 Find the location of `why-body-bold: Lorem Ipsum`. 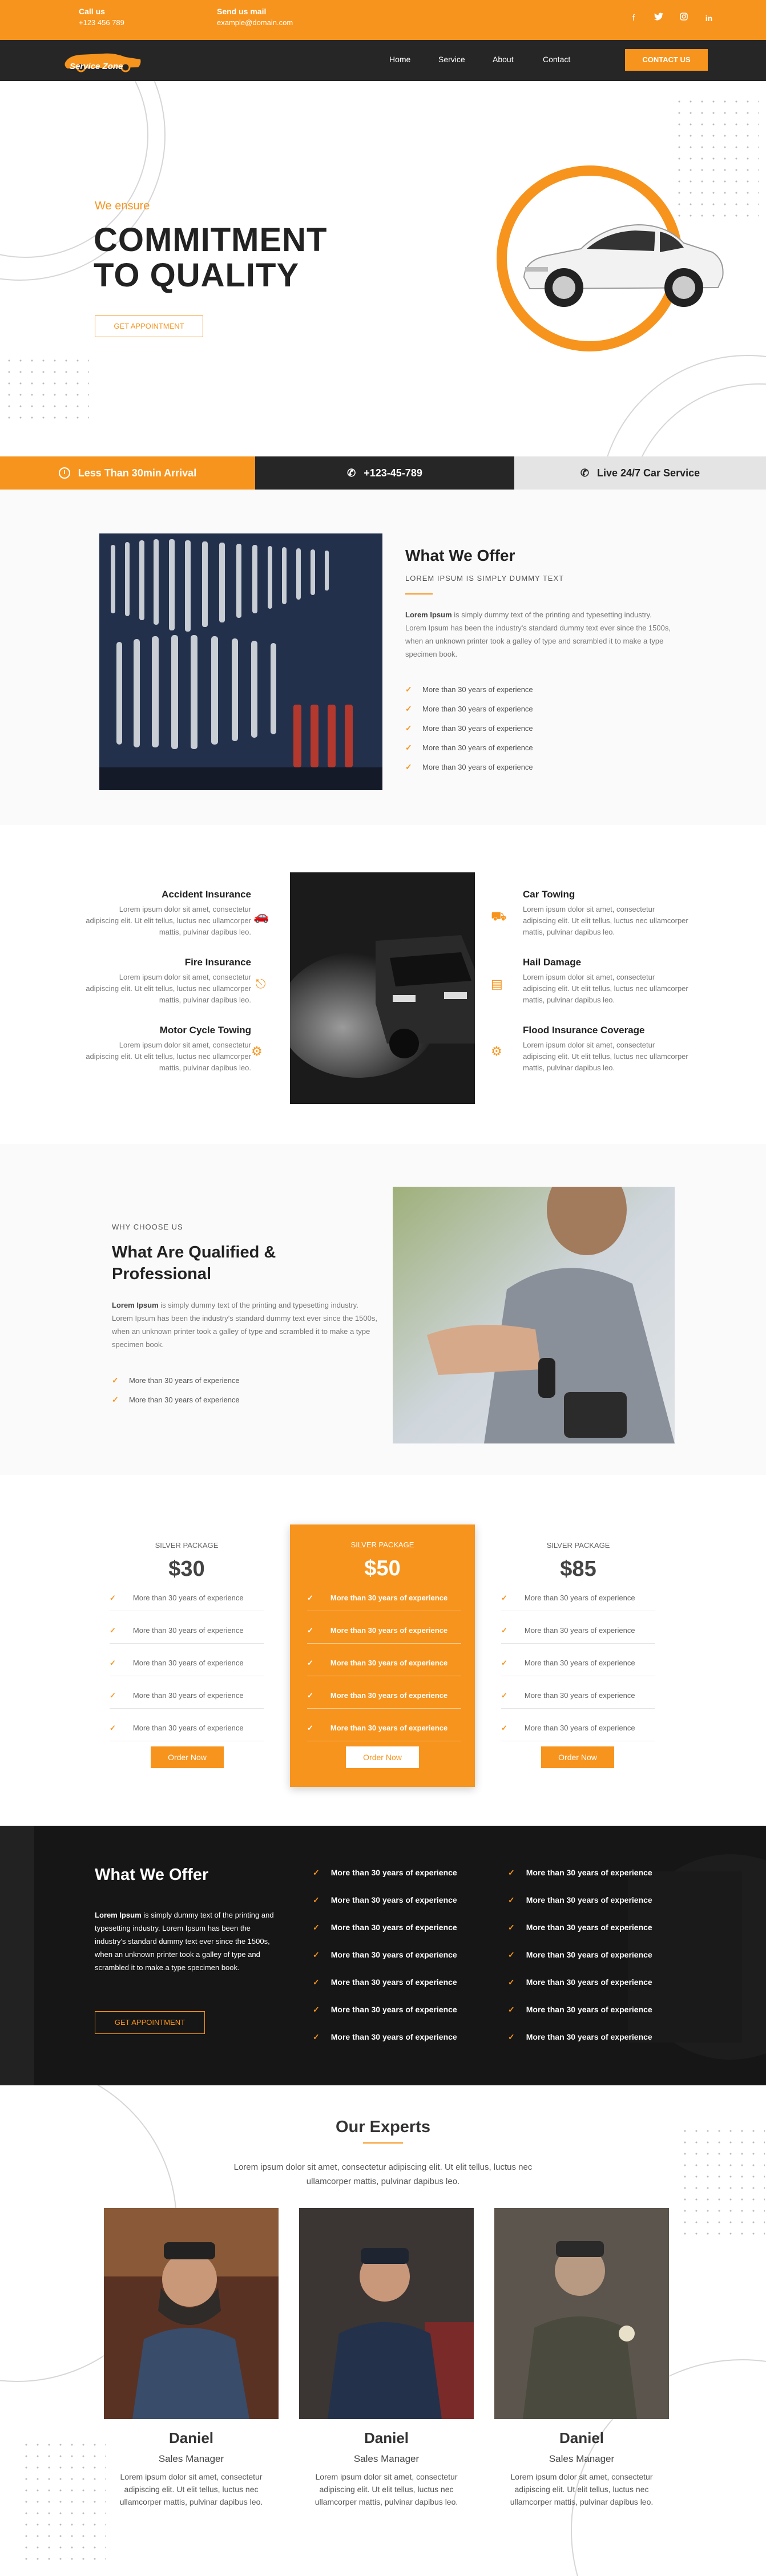

why-body-bold: Lorem Ipsum is located at coordinates (135, 1305).